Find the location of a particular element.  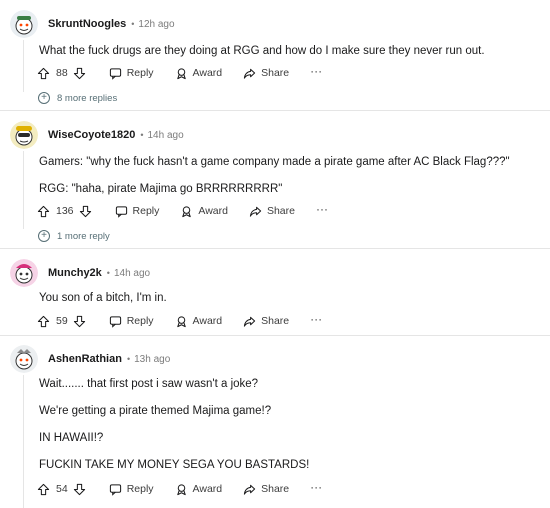

comment-header: SkruntNoogles • 12h ago is located at coordinates (92, 24).